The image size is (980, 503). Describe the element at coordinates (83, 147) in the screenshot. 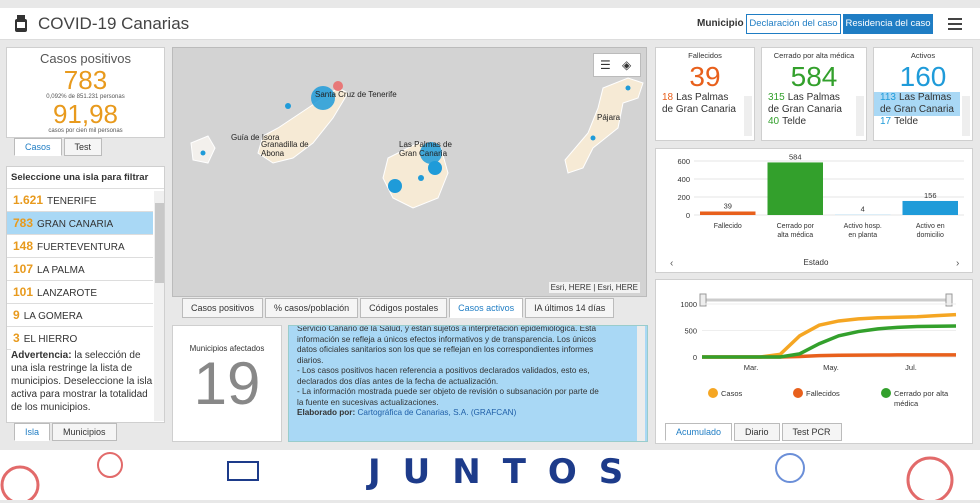

I see `tab-test: Test` at that location.